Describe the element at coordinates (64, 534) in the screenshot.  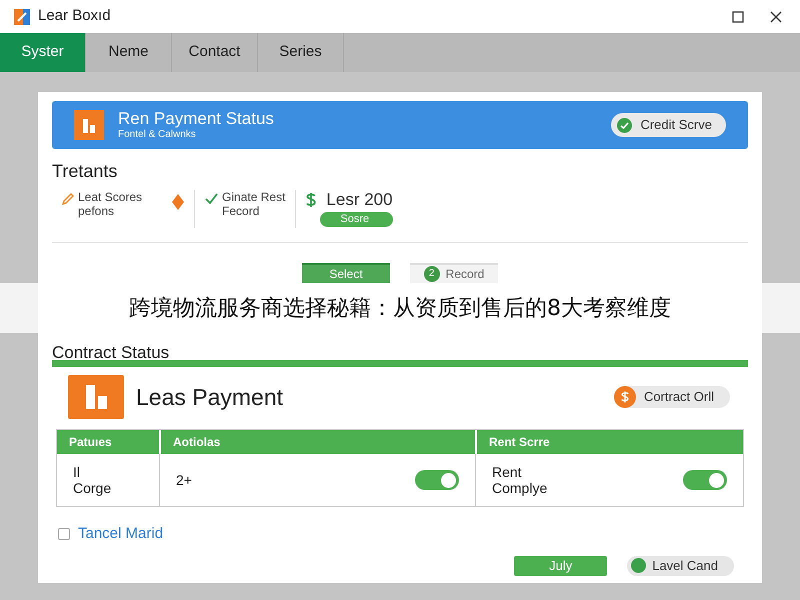
I see `checkbox` at that location.